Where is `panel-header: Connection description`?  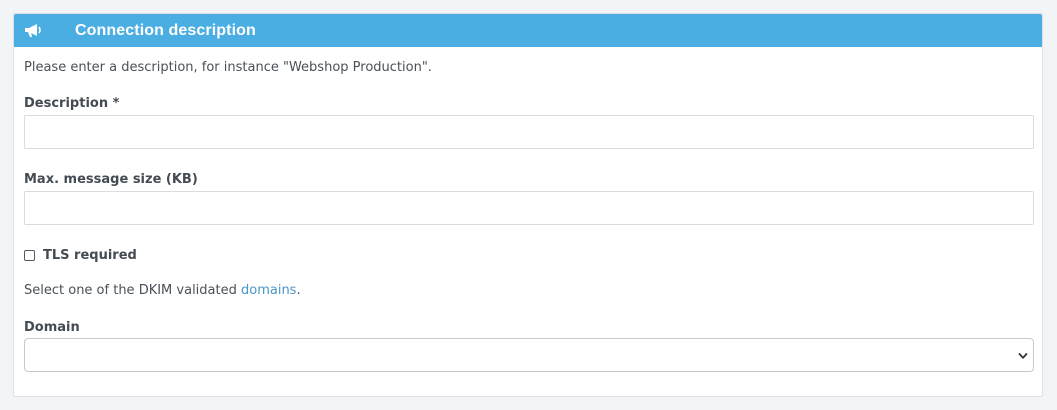
panel-header: Connection description is located at coordinates (528, 30).